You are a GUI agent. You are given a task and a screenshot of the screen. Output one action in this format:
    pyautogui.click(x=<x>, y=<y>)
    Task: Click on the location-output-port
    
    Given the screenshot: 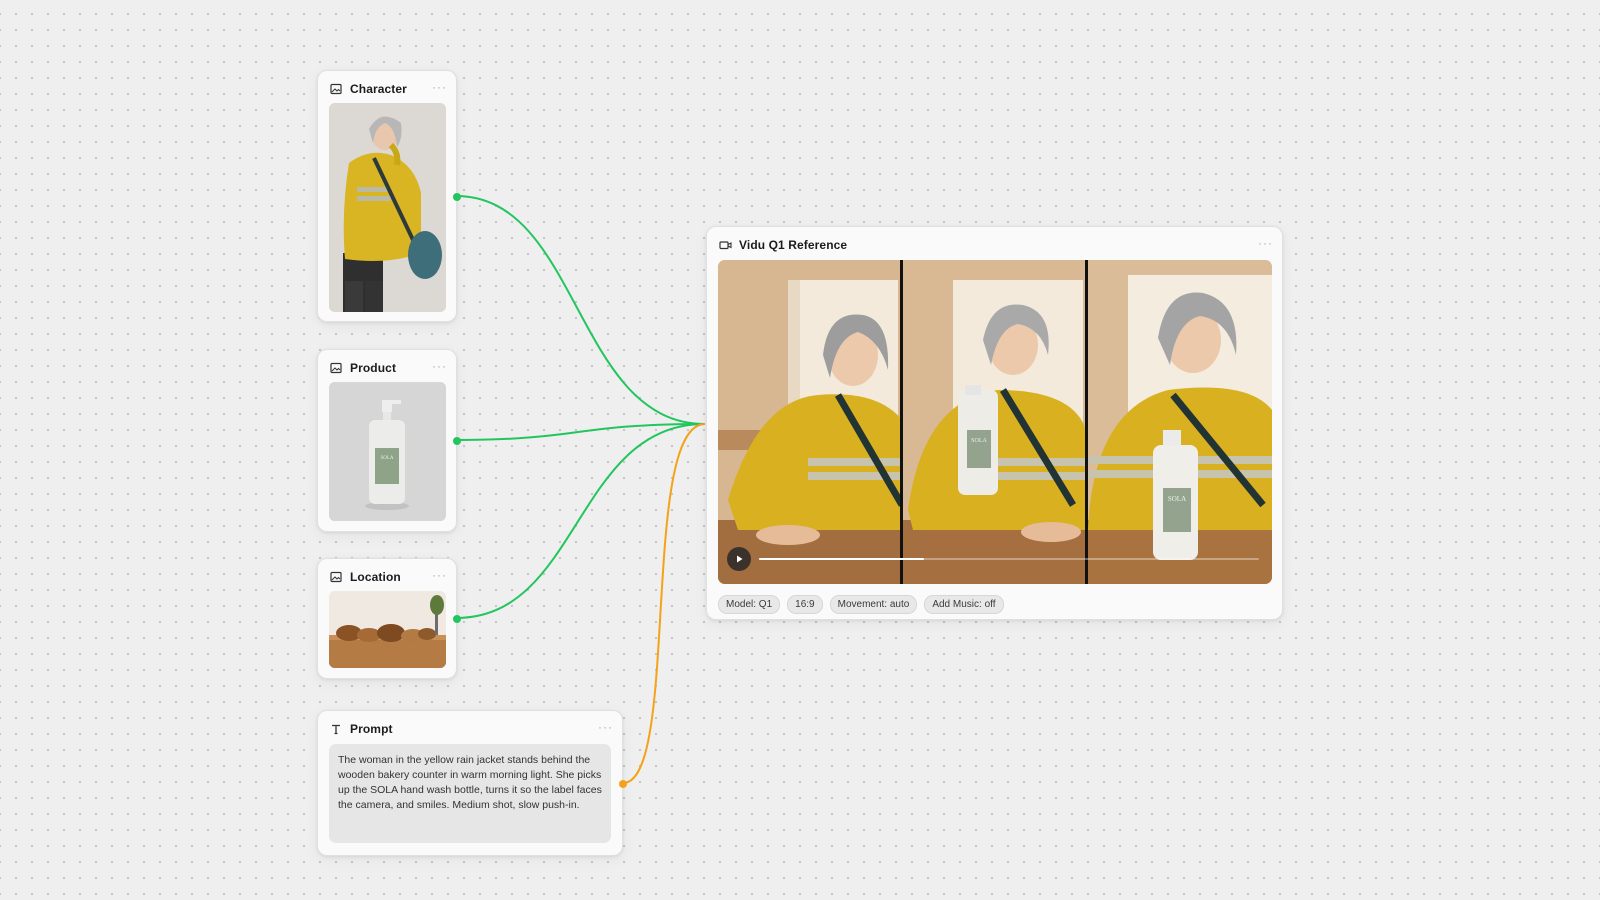 What is the action you would take?
    pyautogui.click(x=457, y=619)
    